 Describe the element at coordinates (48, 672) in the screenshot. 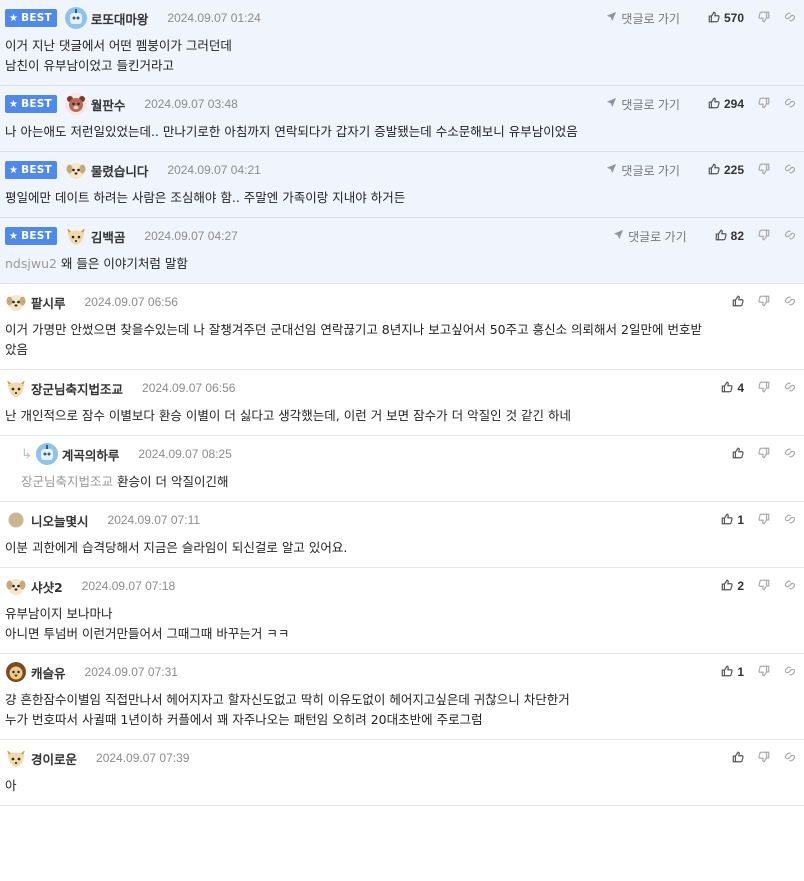

I see `user-nickname: 캐슬유` at that location.